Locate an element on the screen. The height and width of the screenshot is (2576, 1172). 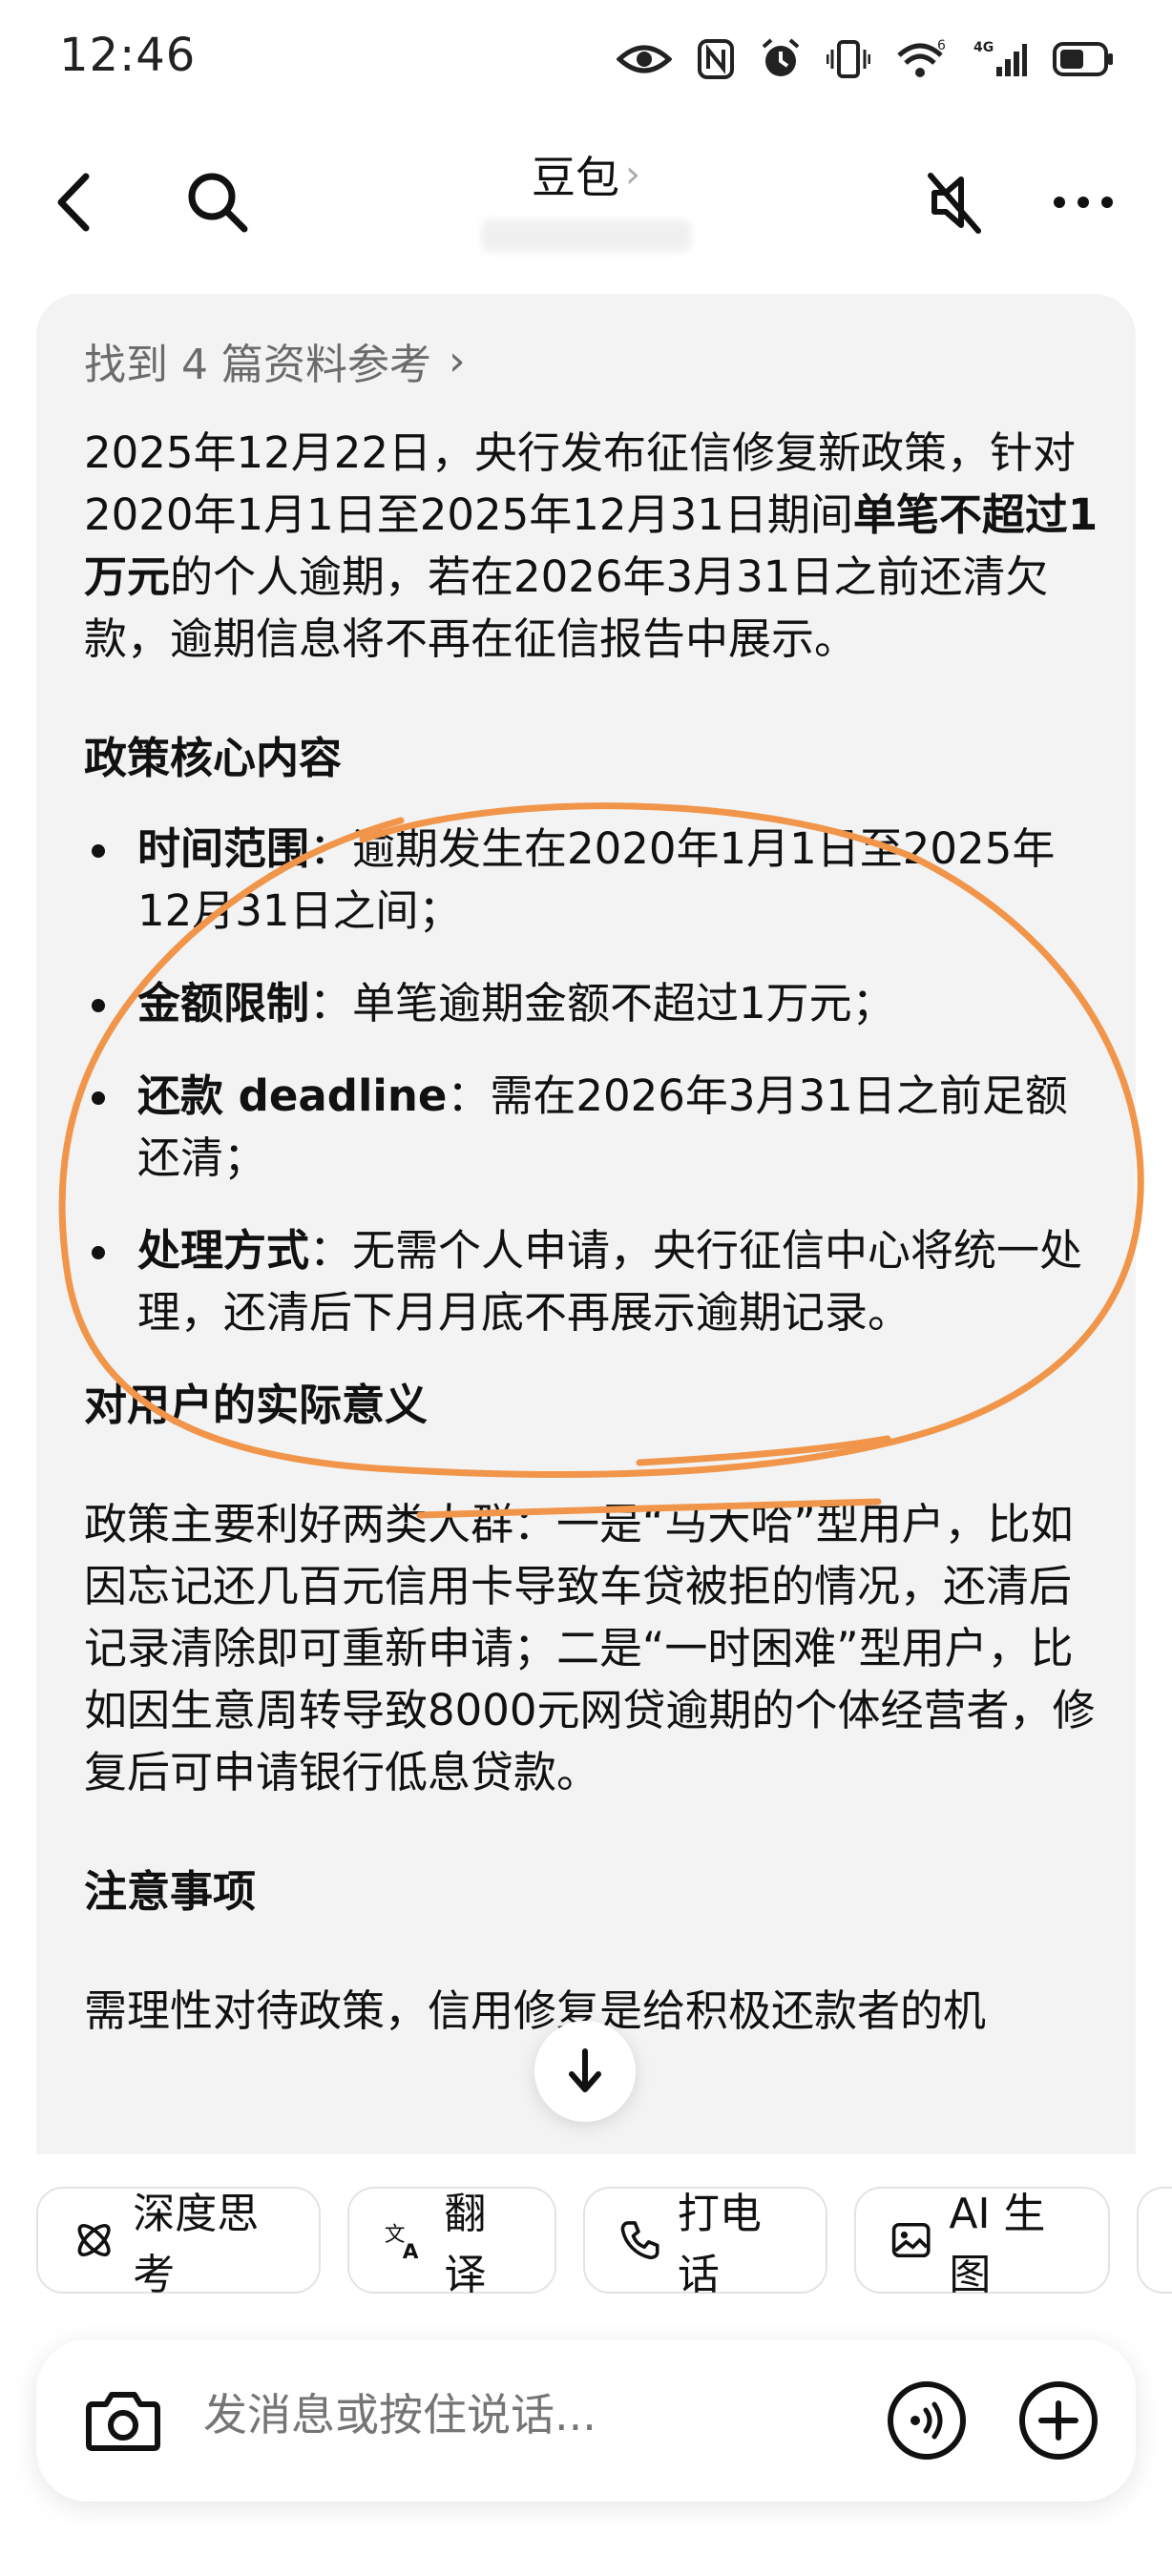
svg-text: 4G is located at coordinates (984, 47).